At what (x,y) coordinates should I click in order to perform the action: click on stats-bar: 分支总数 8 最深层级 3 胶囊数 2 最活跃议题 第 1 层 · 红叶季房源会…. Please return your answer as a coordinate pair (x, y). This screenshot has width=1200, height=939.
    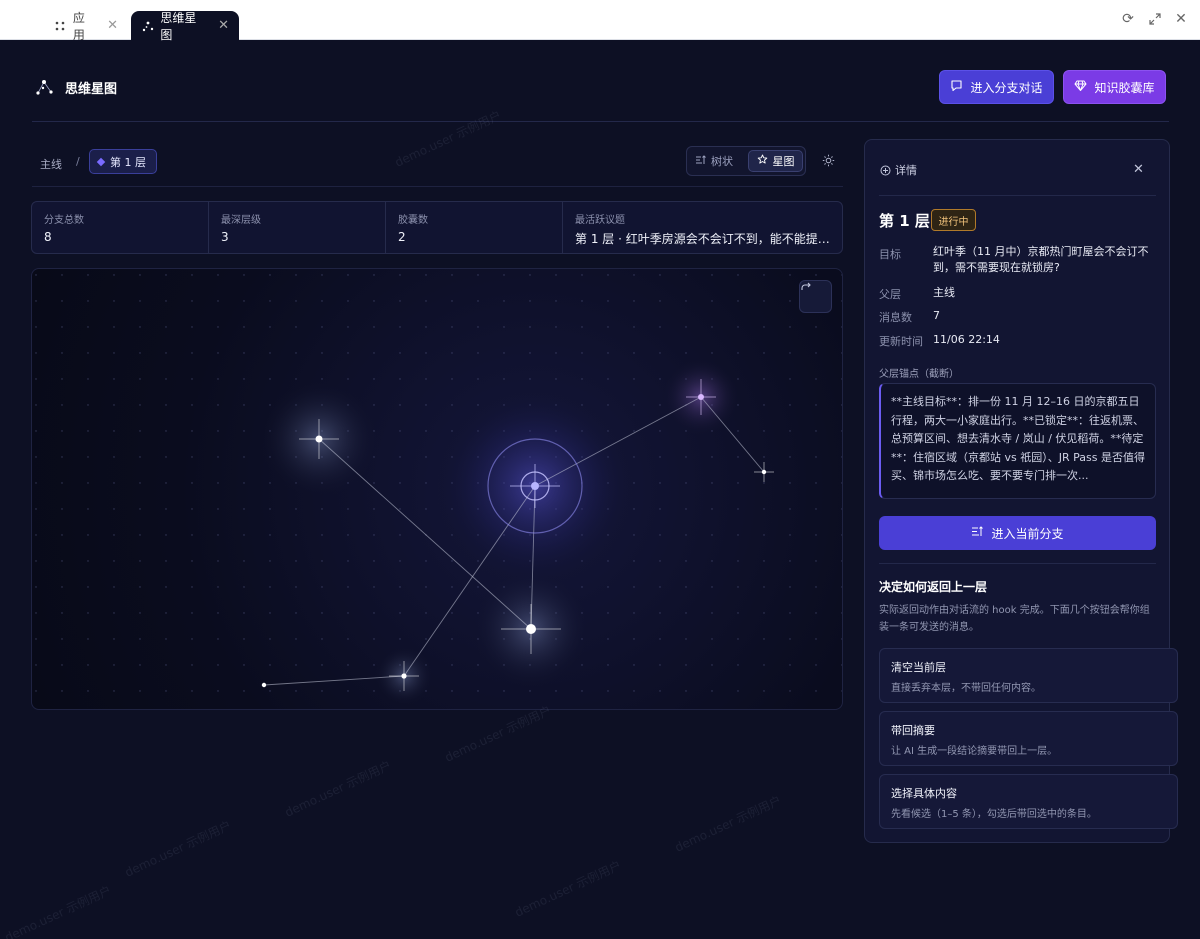
    Looking at the image, I should click on (437, 227).